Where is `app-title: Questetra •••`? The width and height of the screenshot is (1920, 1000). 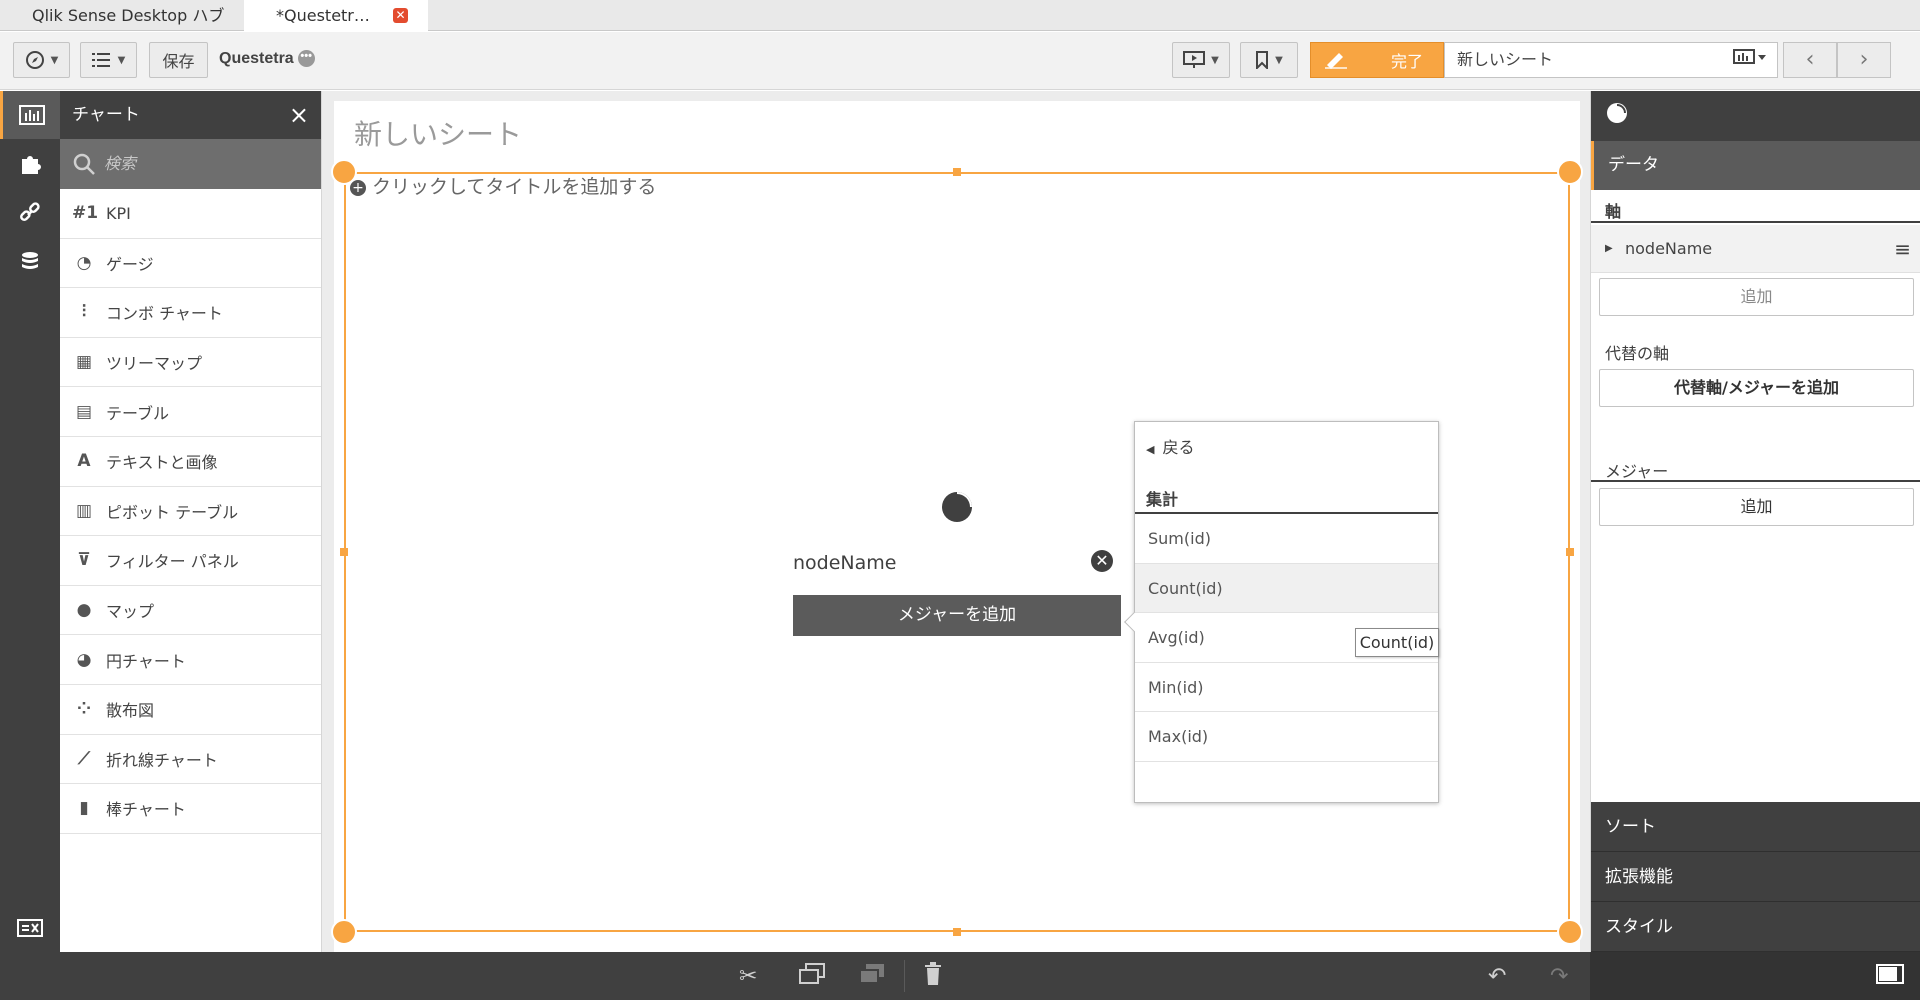
app-title: Questetra ••• is located at coordinates (267, 59).